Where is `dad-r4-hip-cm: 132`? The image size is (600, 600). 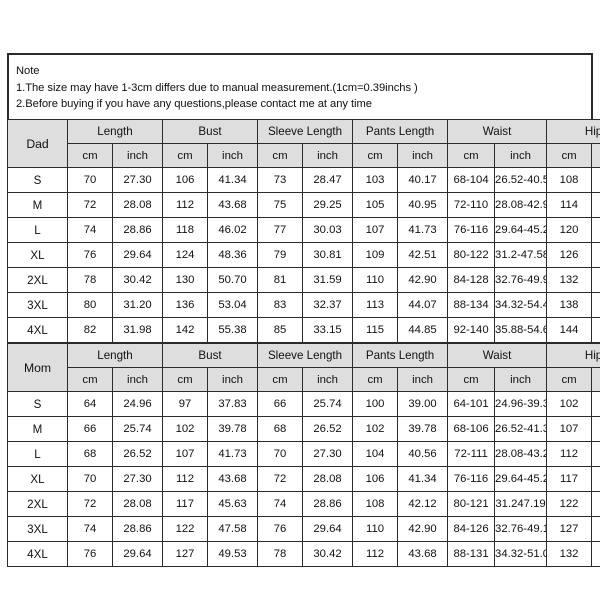 dad-r4-hip-cm: 132 is located at coordinates (569, 280).